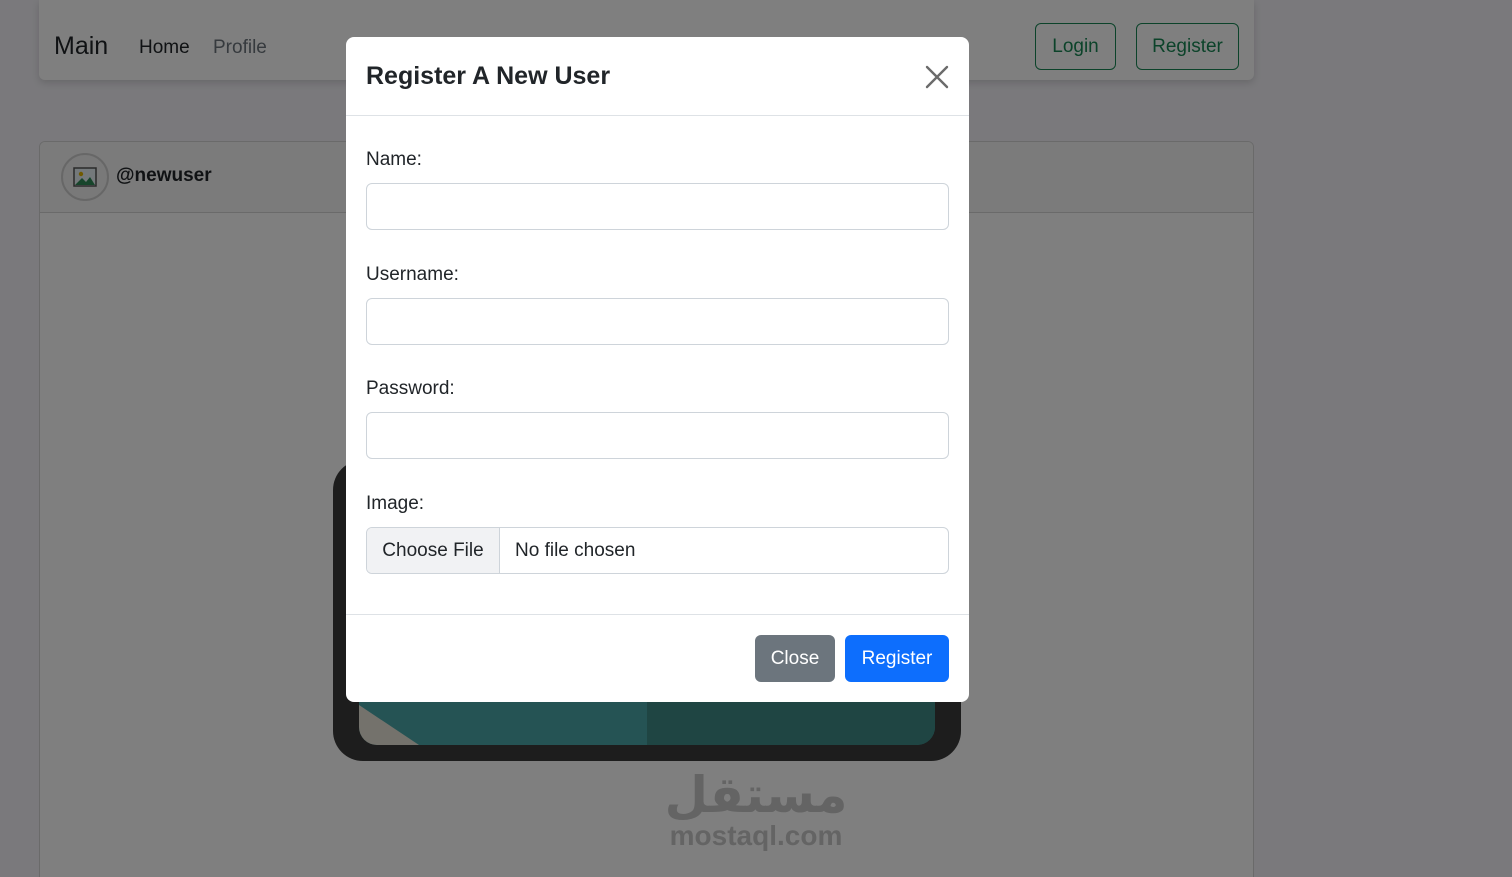 This screenshot has width=1512, height=877. I want to click on modal-header: Register A New User, so click(657, 76).